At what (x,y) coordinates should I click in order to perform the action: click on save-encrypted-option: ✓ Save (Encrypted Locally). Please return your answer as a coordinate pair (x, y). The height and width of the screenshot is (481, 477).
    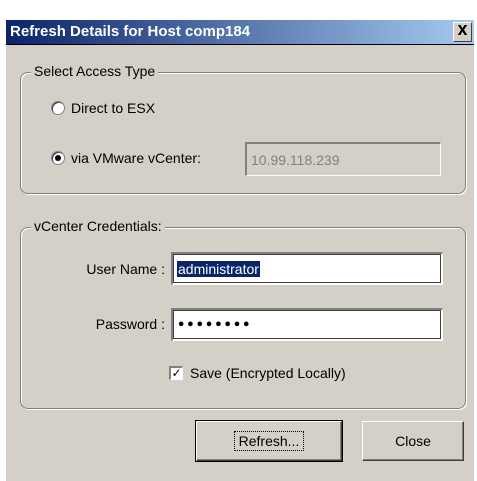
    Looking at the image, I should click on (257, 373).